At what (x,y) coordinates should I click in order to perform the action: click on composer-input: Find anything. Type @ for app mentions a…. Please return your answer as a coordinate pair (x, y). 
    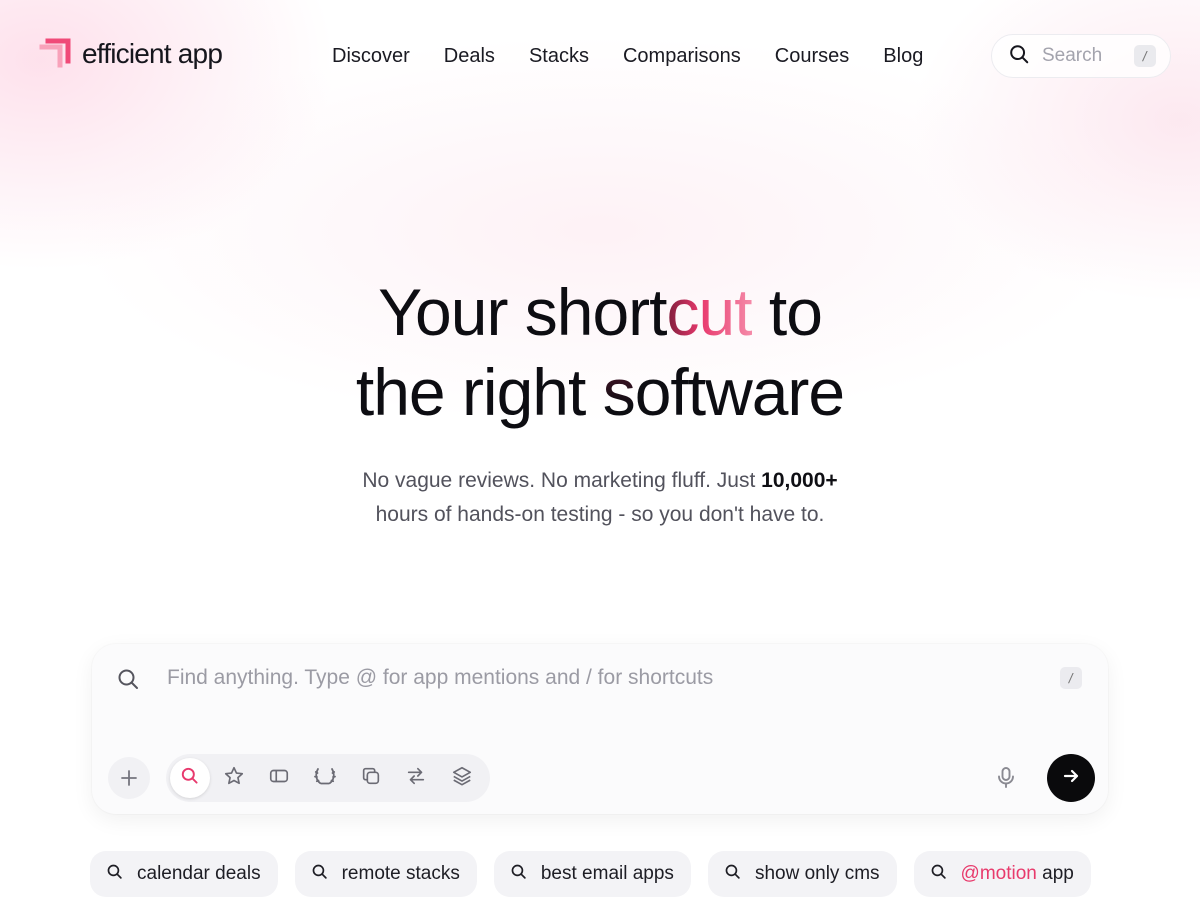
    Looking at the image, I should click on (440, 678).